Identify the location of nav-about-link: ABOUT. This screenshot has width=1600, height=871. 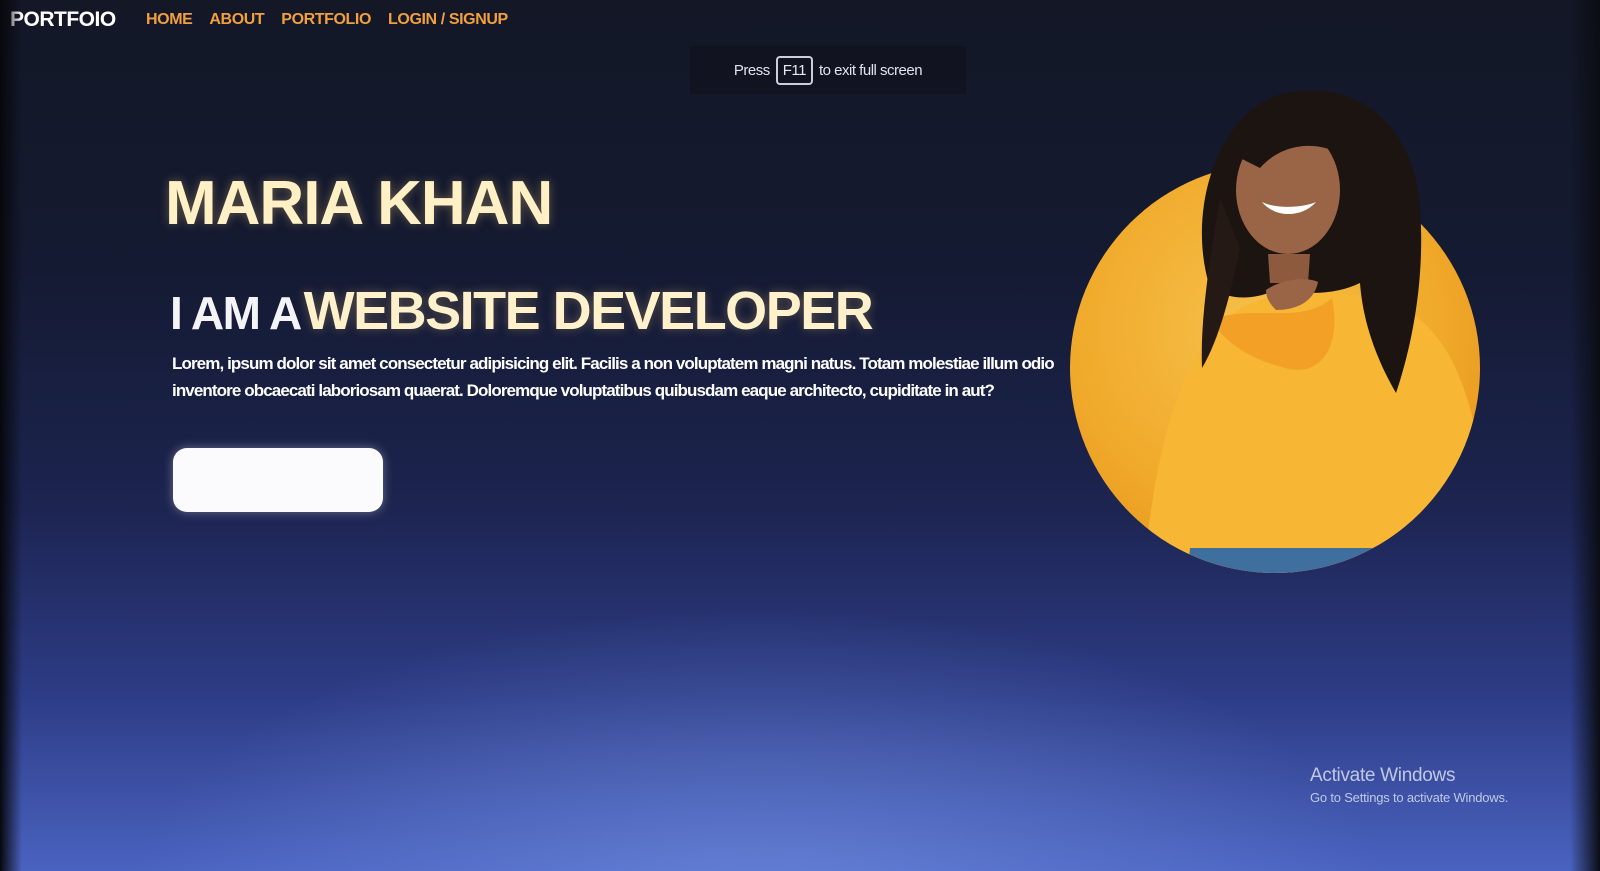
(236, 20).